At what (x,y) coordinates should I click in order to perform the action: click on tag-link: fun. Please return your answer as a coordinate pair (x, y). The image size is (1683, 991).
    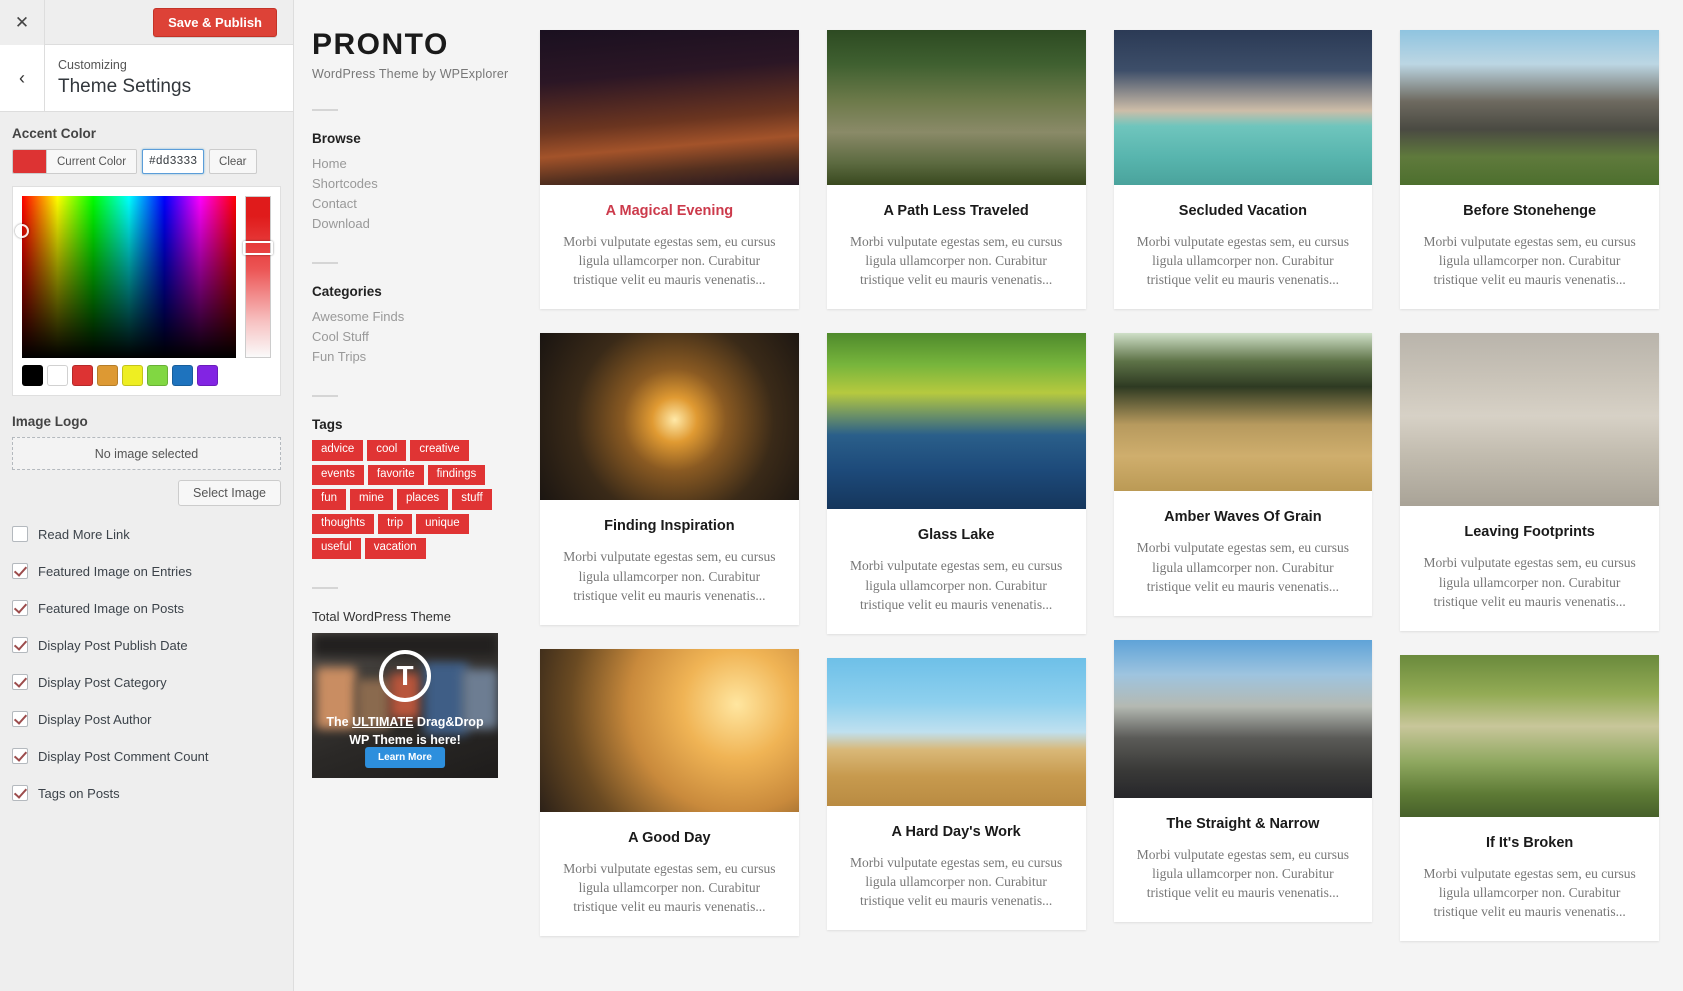
    Looking at the image, I should click on (329, 499).